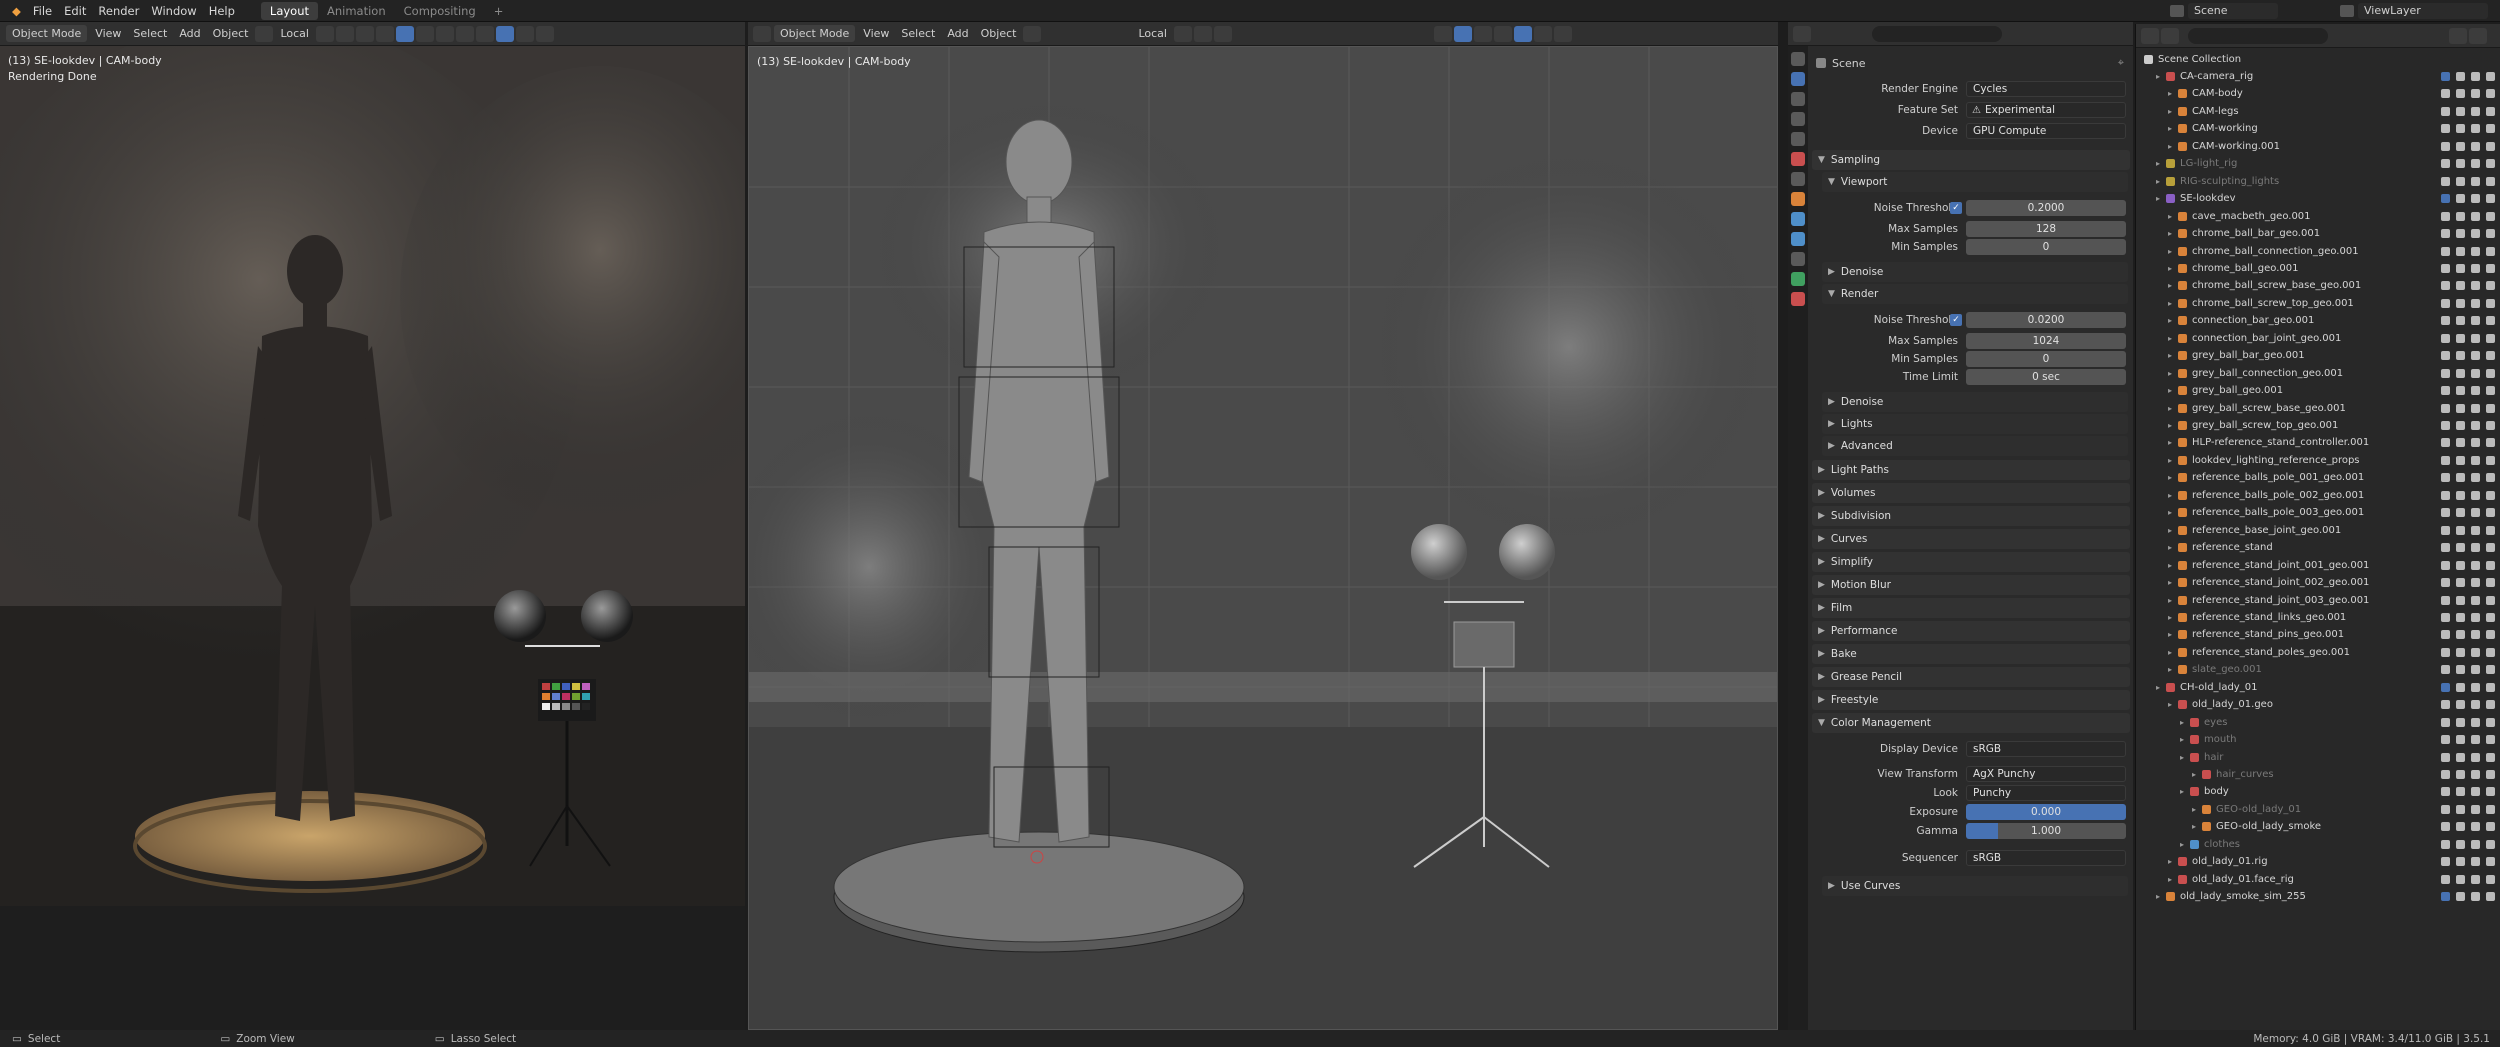 This screenshot has height=1047, width=2500. Describe the element at coordinates (2318, 477) in the screenshot. I see `outliner-item: ▸ reference_balls_pole_001_geo.001` at that location.